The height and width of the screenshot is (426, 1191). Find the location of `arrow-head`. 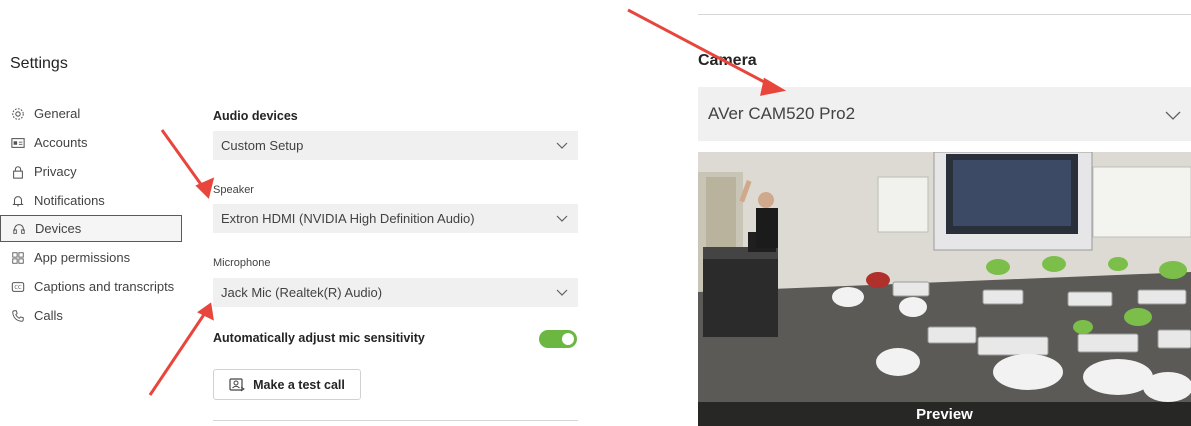

arrow-head is located at coordinates (773, 86).